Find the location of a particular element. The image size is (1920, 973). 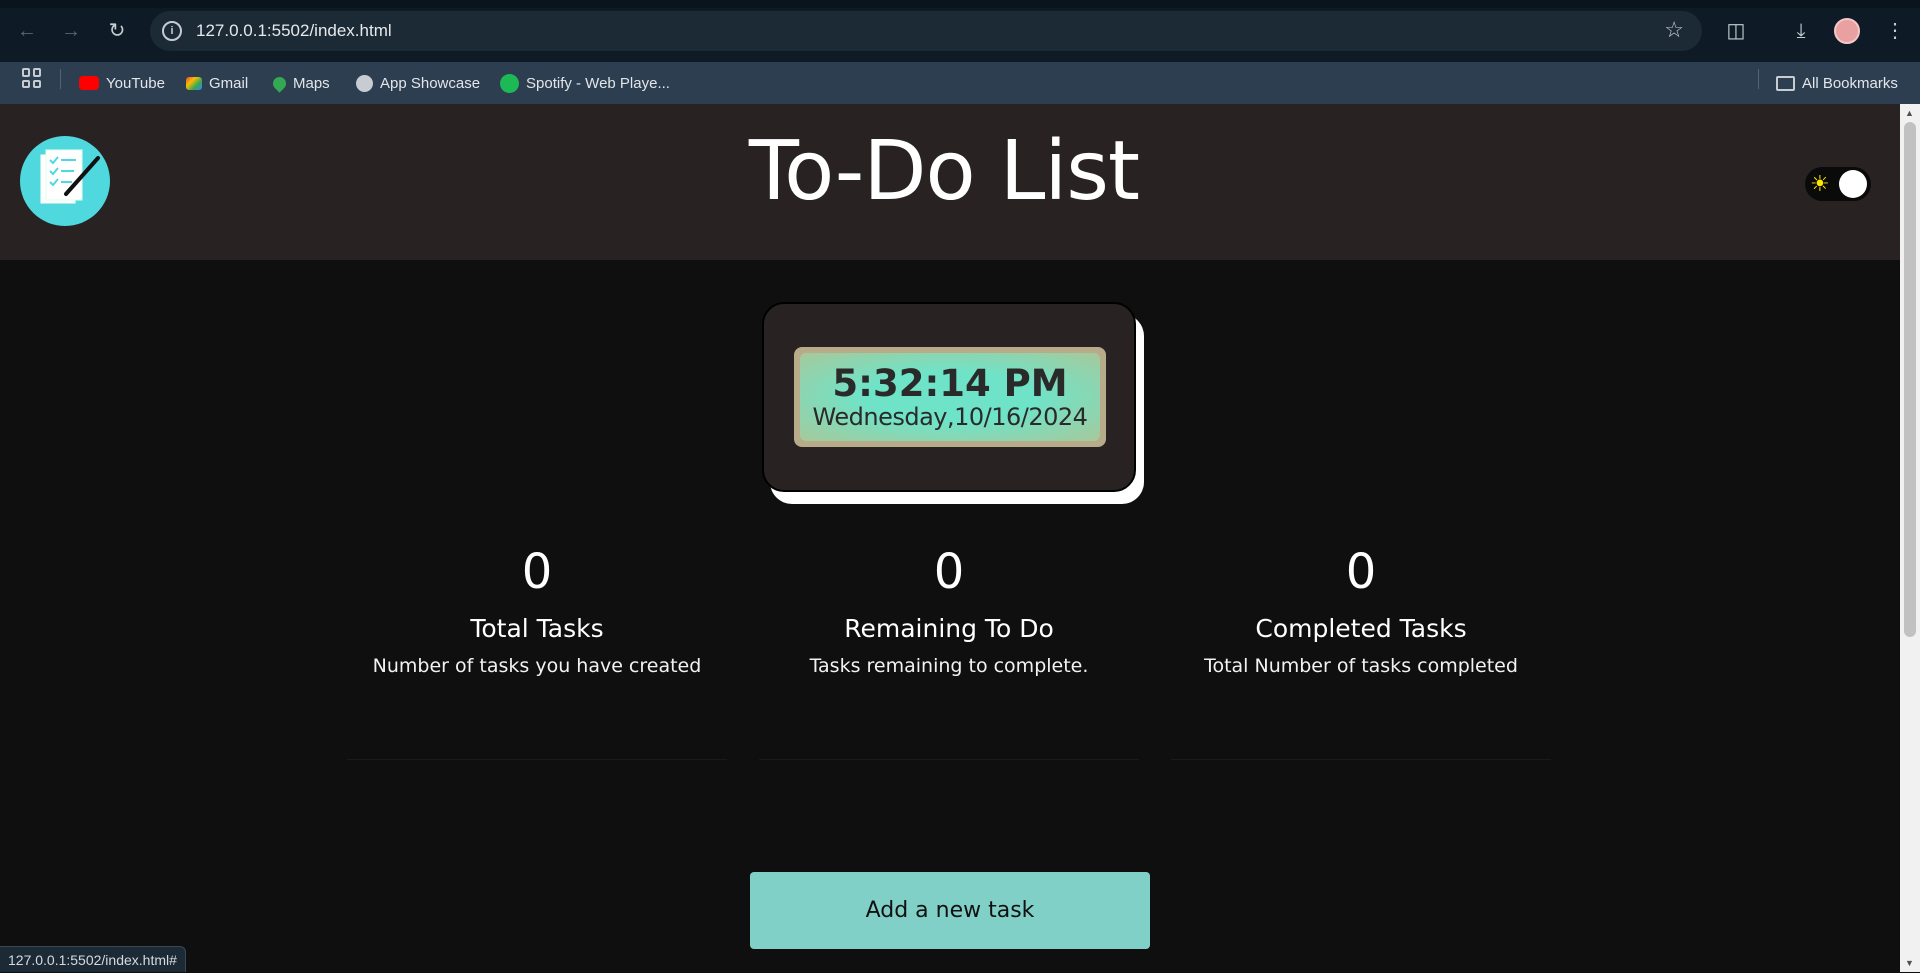

bookmark-app-showcase: App Showcase is located at coordinates (418, 83).